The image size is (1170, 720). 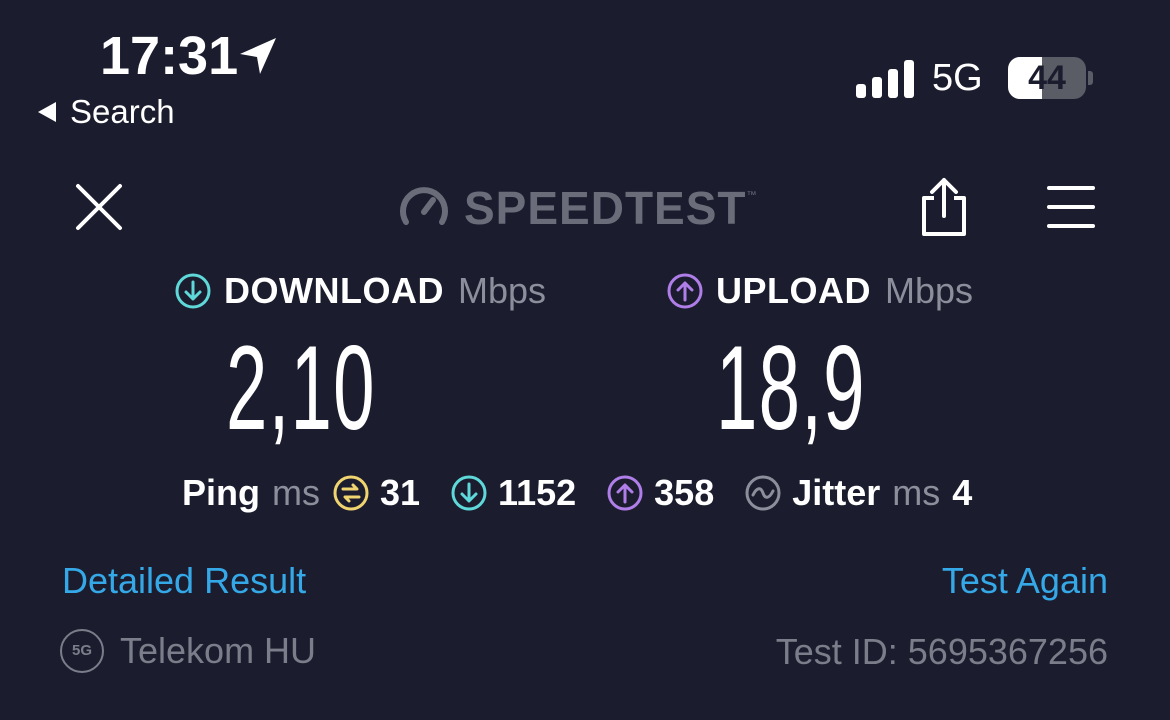 I want to click on download-header: DOWNLOAD Mbps, so click(x=360, y=291).